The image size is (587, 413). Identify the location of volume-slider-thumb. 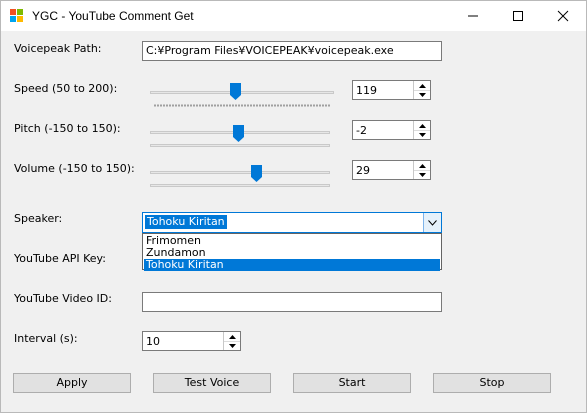
(256, 173).